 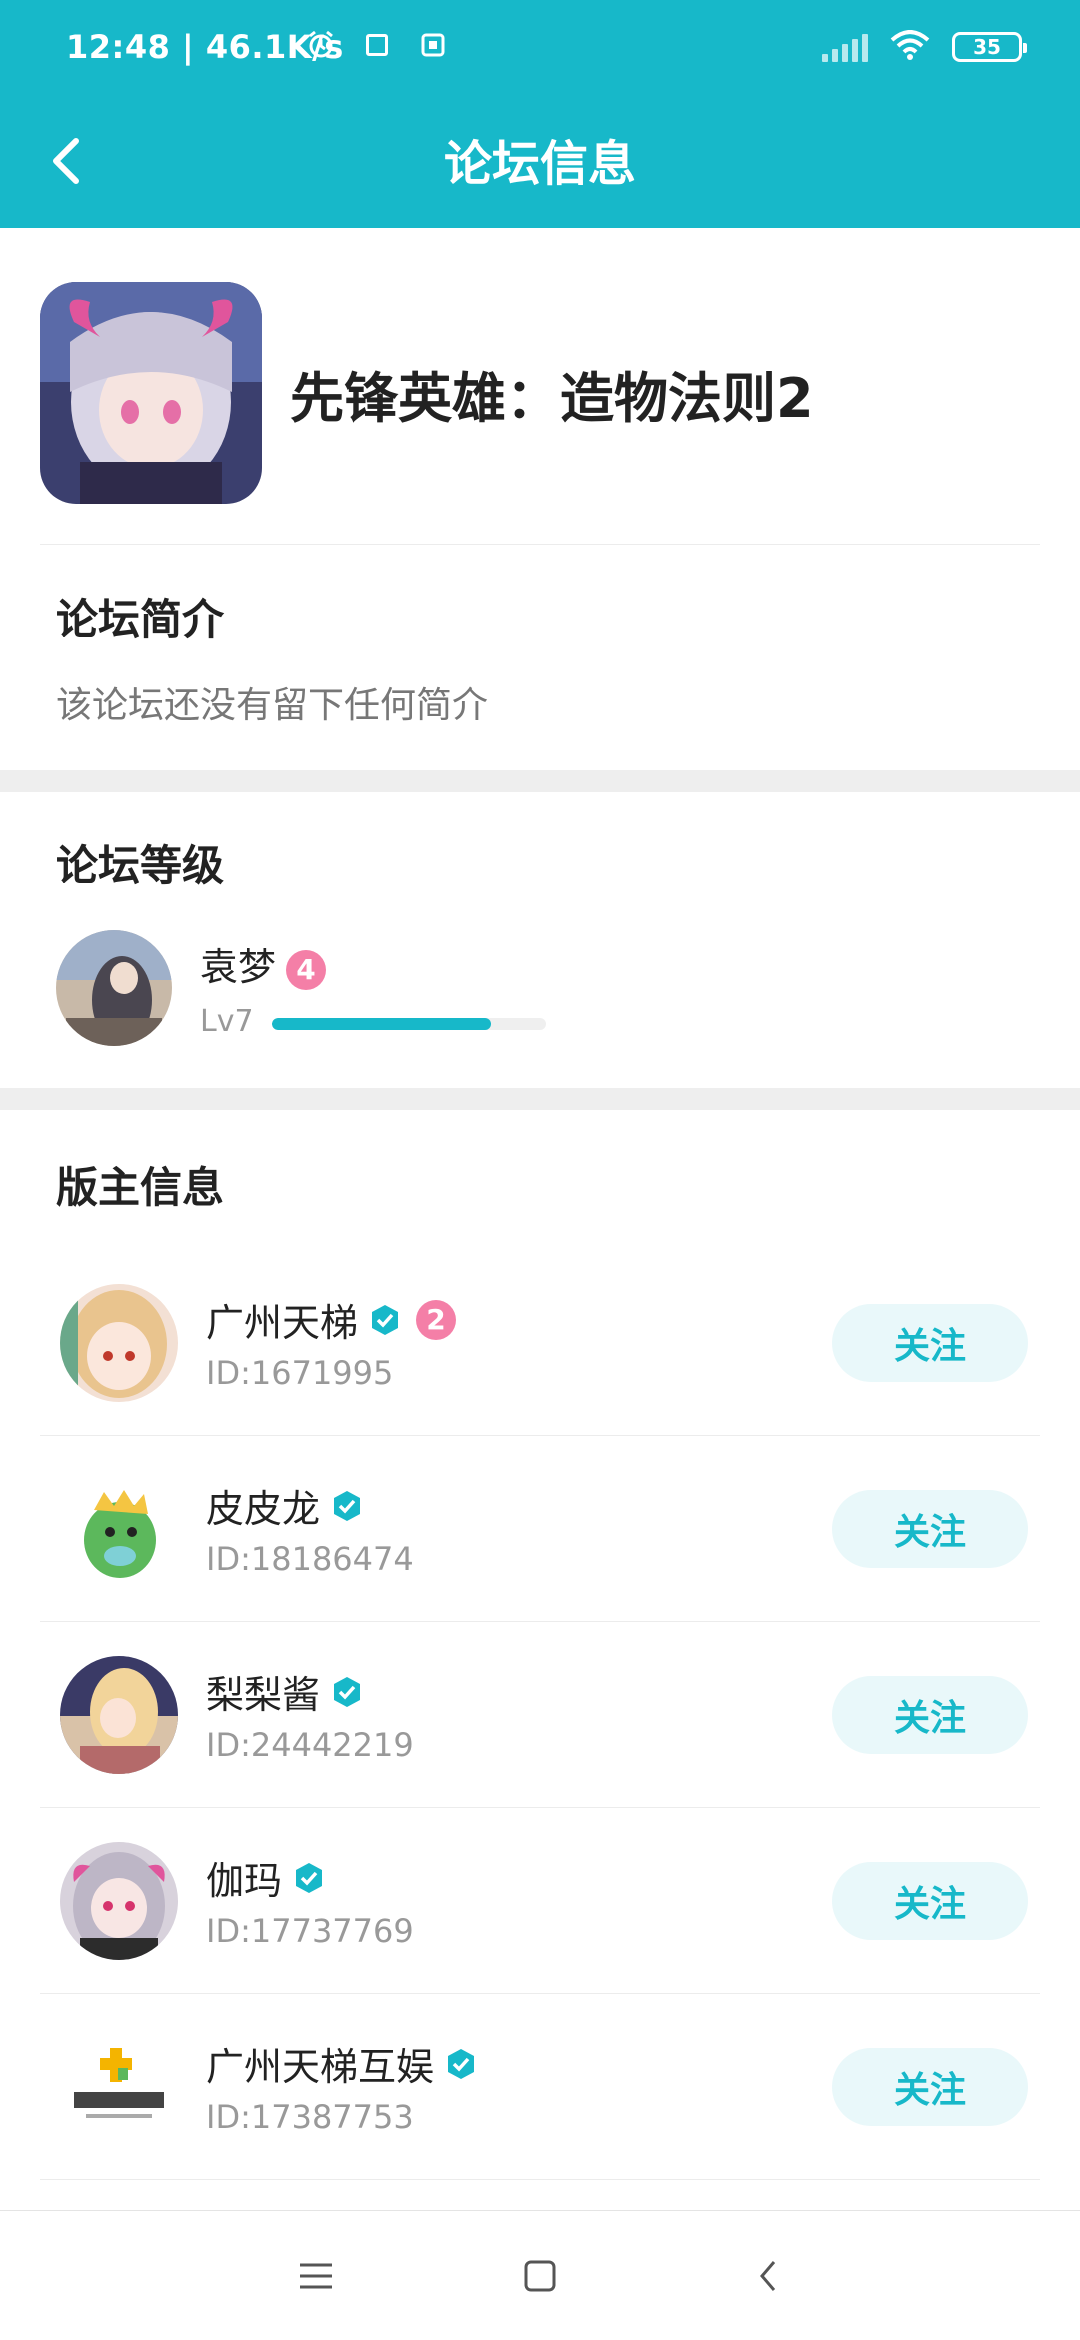 I want to click on system-nav-bar, so click(x=540, y=2275).